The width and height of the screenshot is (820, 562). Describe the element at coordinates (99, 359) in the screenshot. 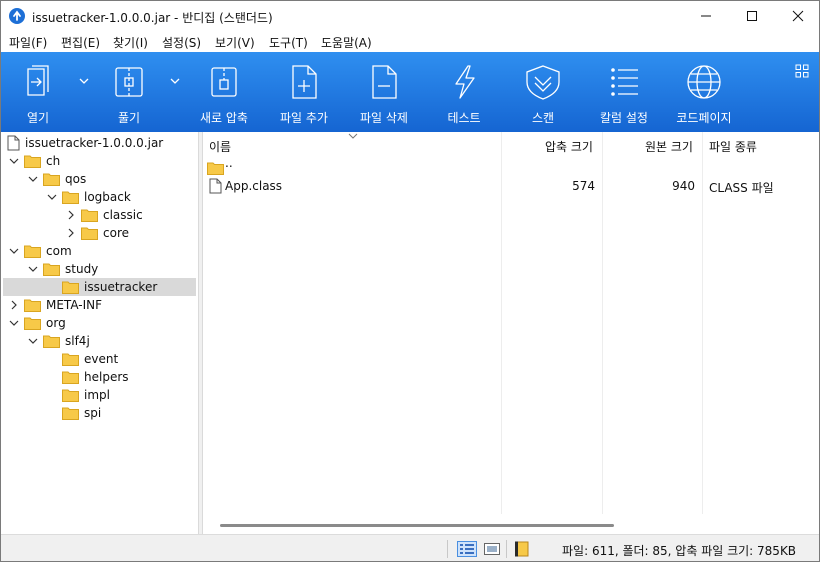

I see `tree-item-event: event` at that location.